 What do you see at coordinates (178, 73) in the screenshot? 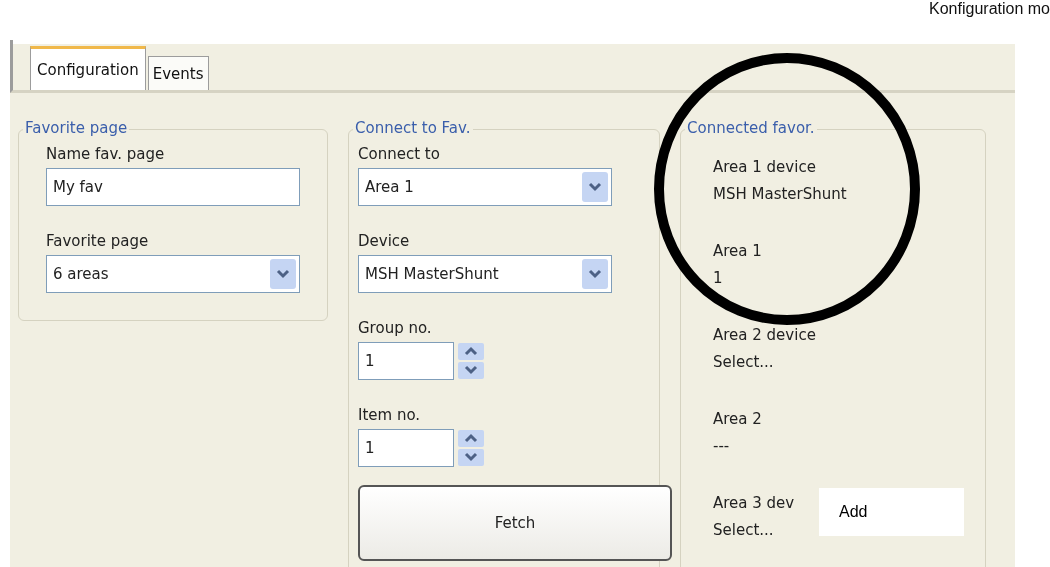
I see `tab: Events` at bounding box center [178, 73].